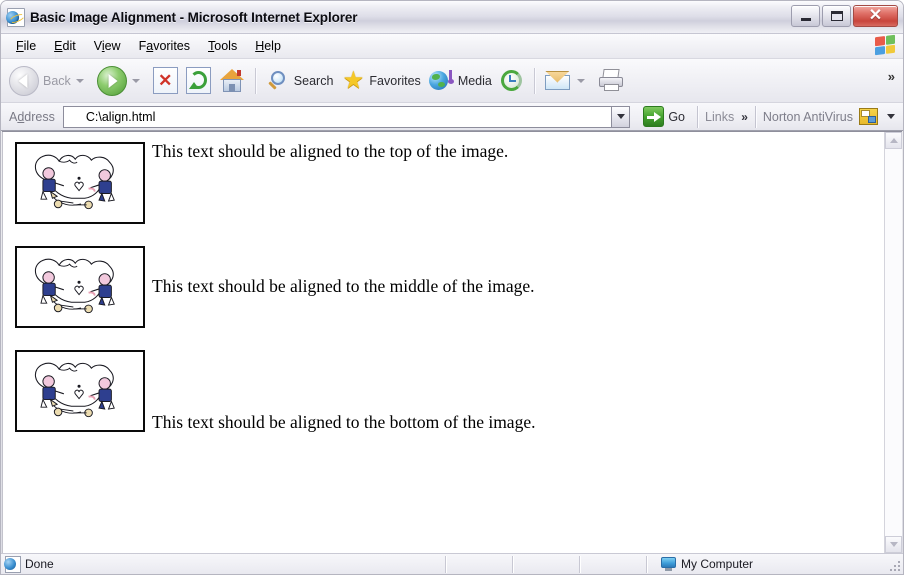 The image size is (904, 575). What do you see at coordinates (278, 81) in the screenshot?
I see `search-icon` at bounding box center [278, 81].